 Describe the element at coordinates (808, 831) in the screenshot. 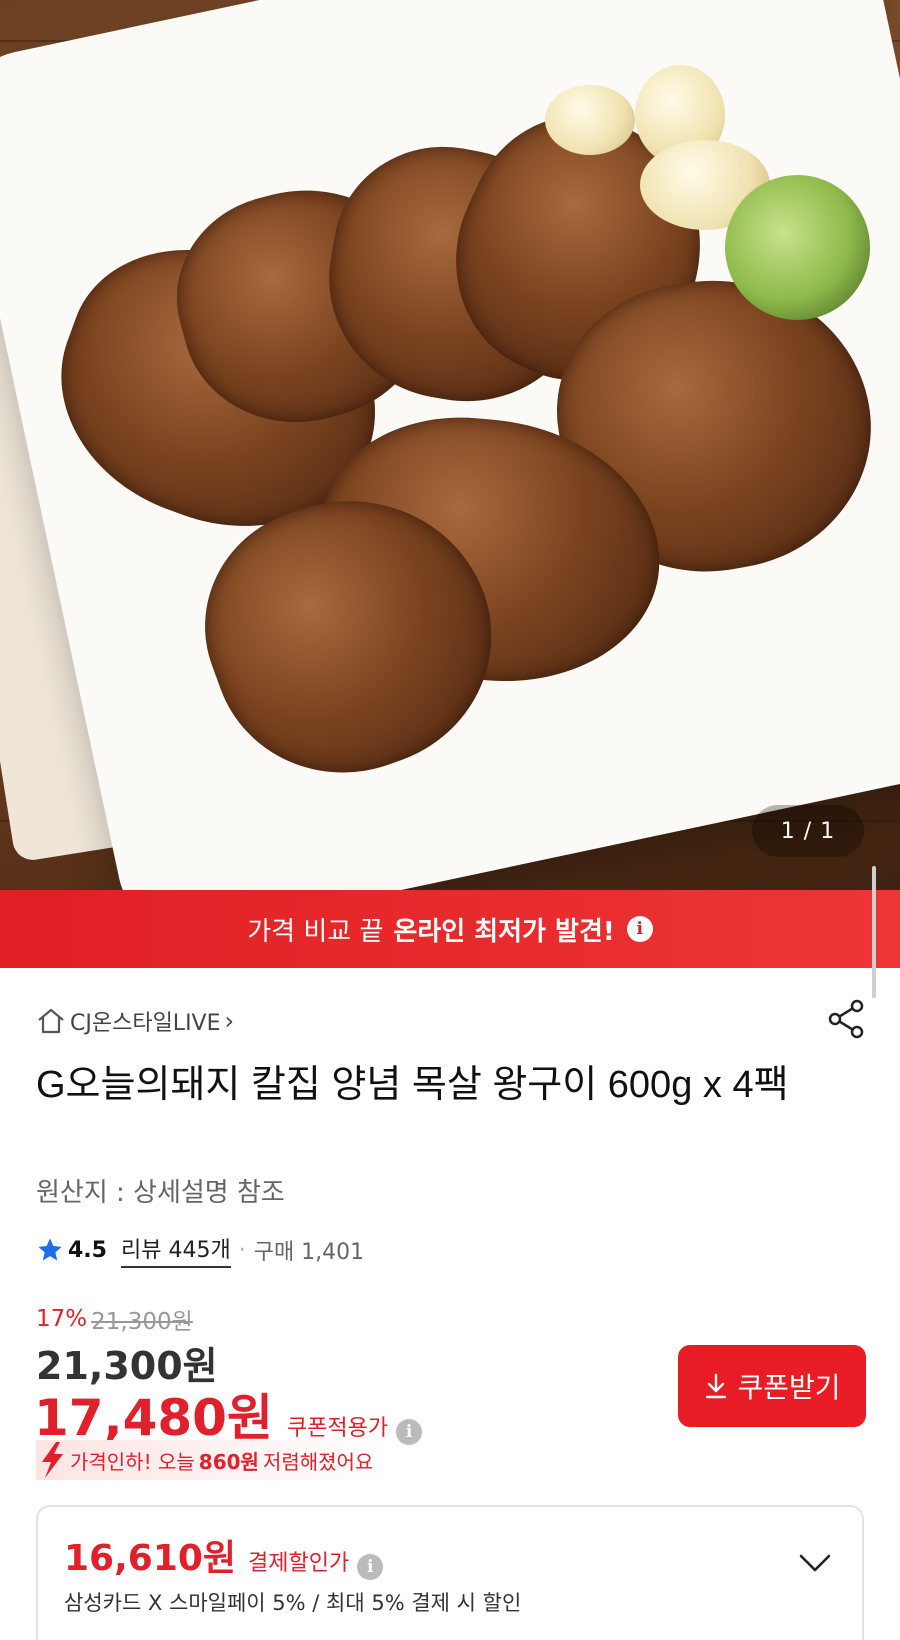

I see `image-counter: 1 / 1` at that location.